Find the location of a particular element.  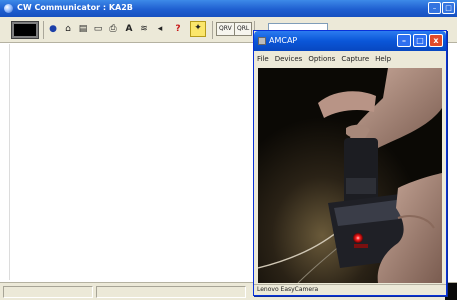

amcap-titlebar: AMCAP – □ x is located at coordinates (350, 41).